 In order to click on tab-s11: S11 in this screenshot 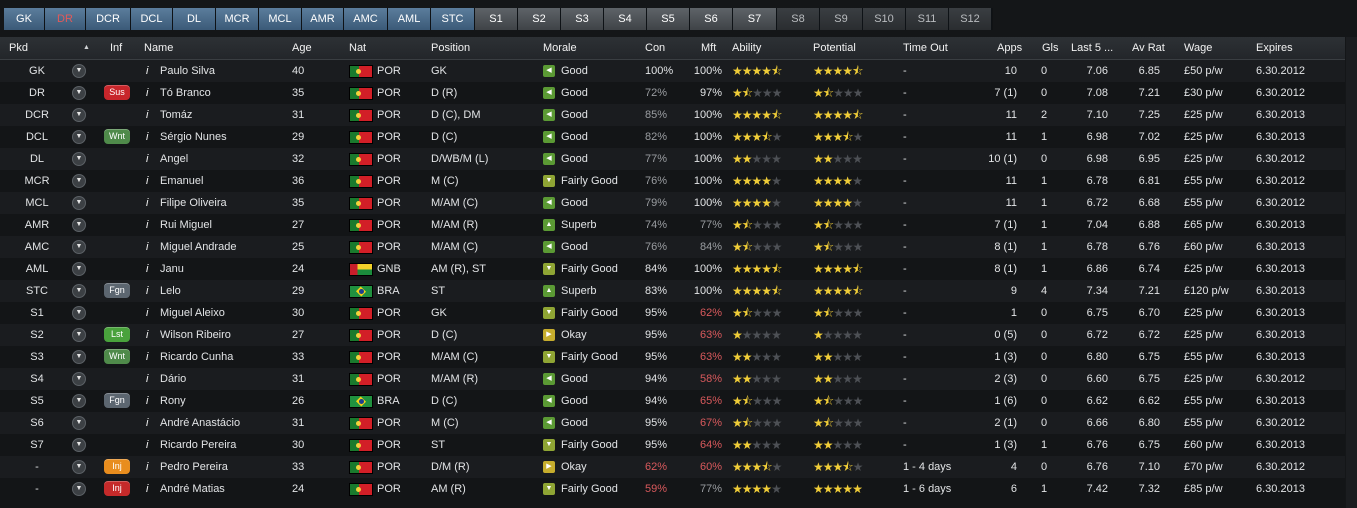, I will do `click(927, 19)`.